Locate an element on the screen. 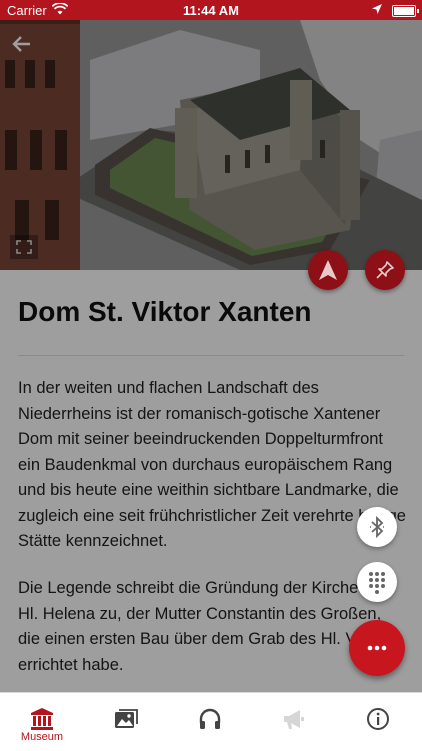 The height and width of the screenshot is (751, 422). navigate-button is located at coordinates (328, 270).